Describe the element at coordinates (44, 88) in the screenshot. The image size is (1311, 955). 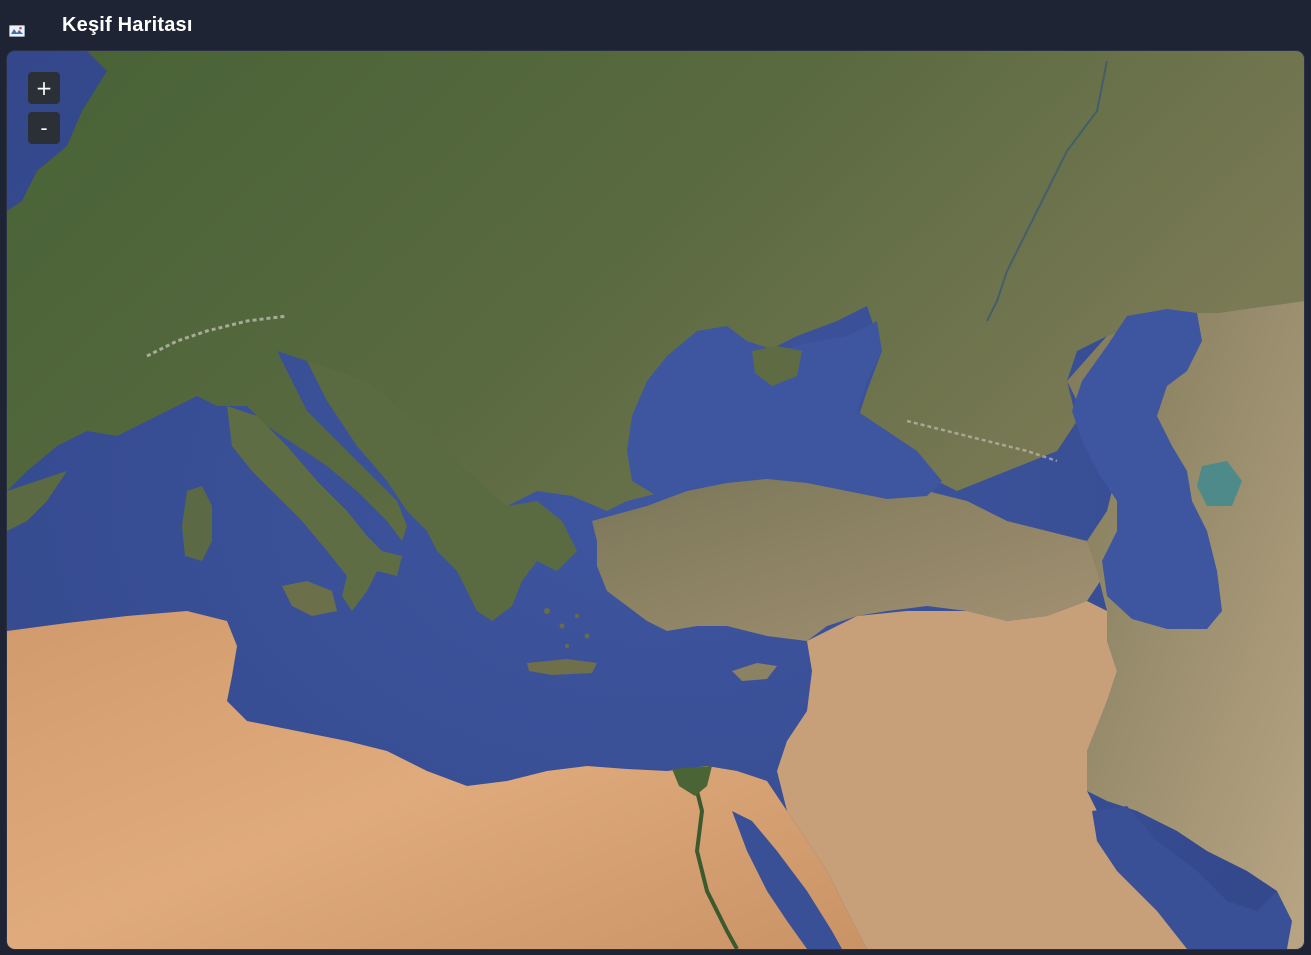
I see `zoom-in-button: +` at that location.